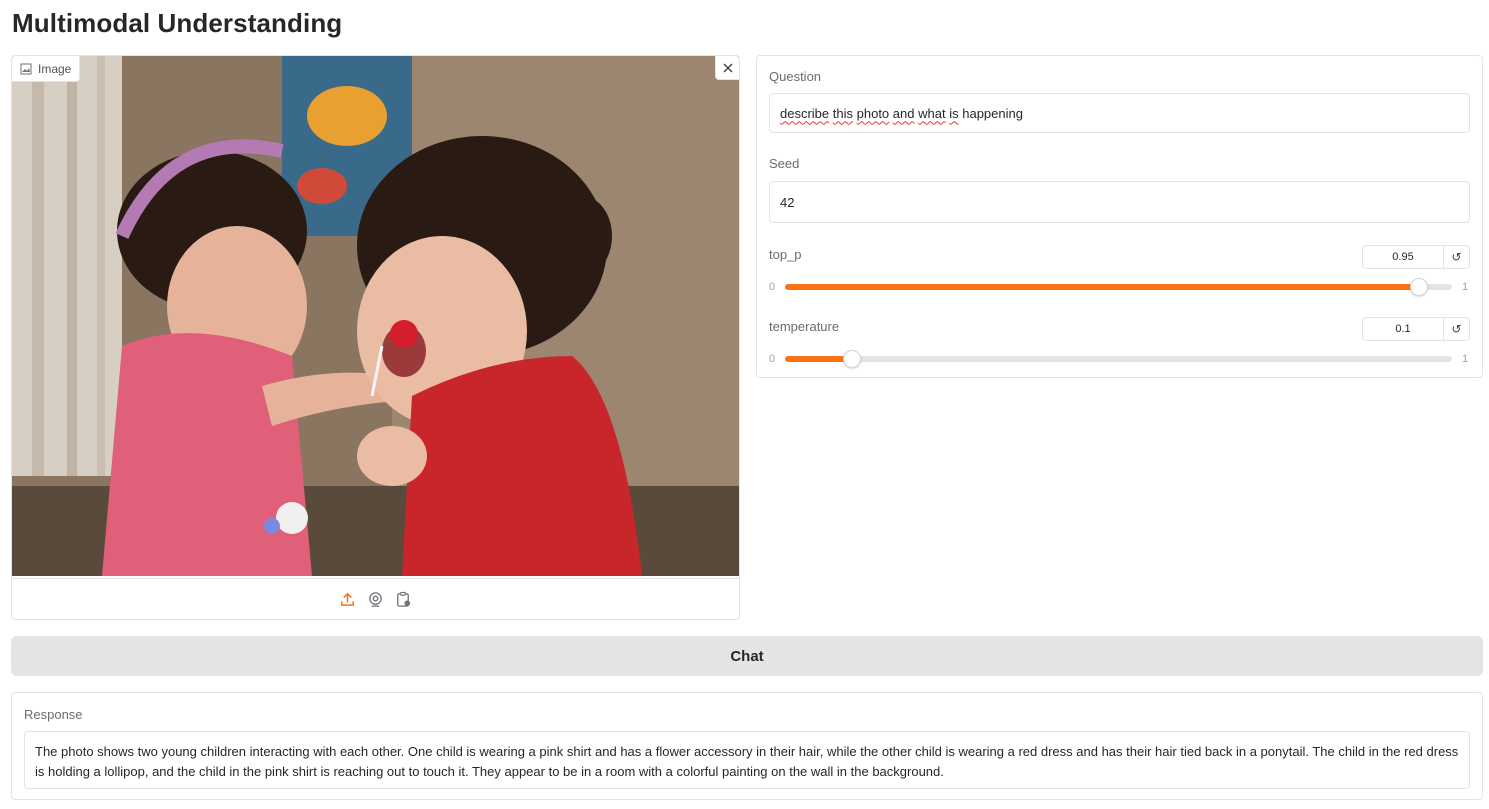 The width and height of the screenshot is (1489, 809). Describe the element at coordinates (818, 359) in the screenshot. I see `temperature-slider-fill` at that location.